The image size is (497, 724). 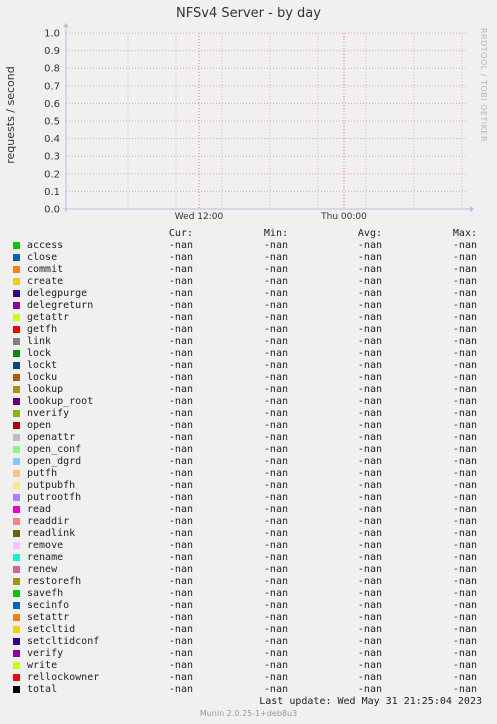 What do you see at coordinates (248, 426) in the screenshot?
I see `legend-row-open: open -nan -nan -nan -nan` at bounding box center [248, 426].